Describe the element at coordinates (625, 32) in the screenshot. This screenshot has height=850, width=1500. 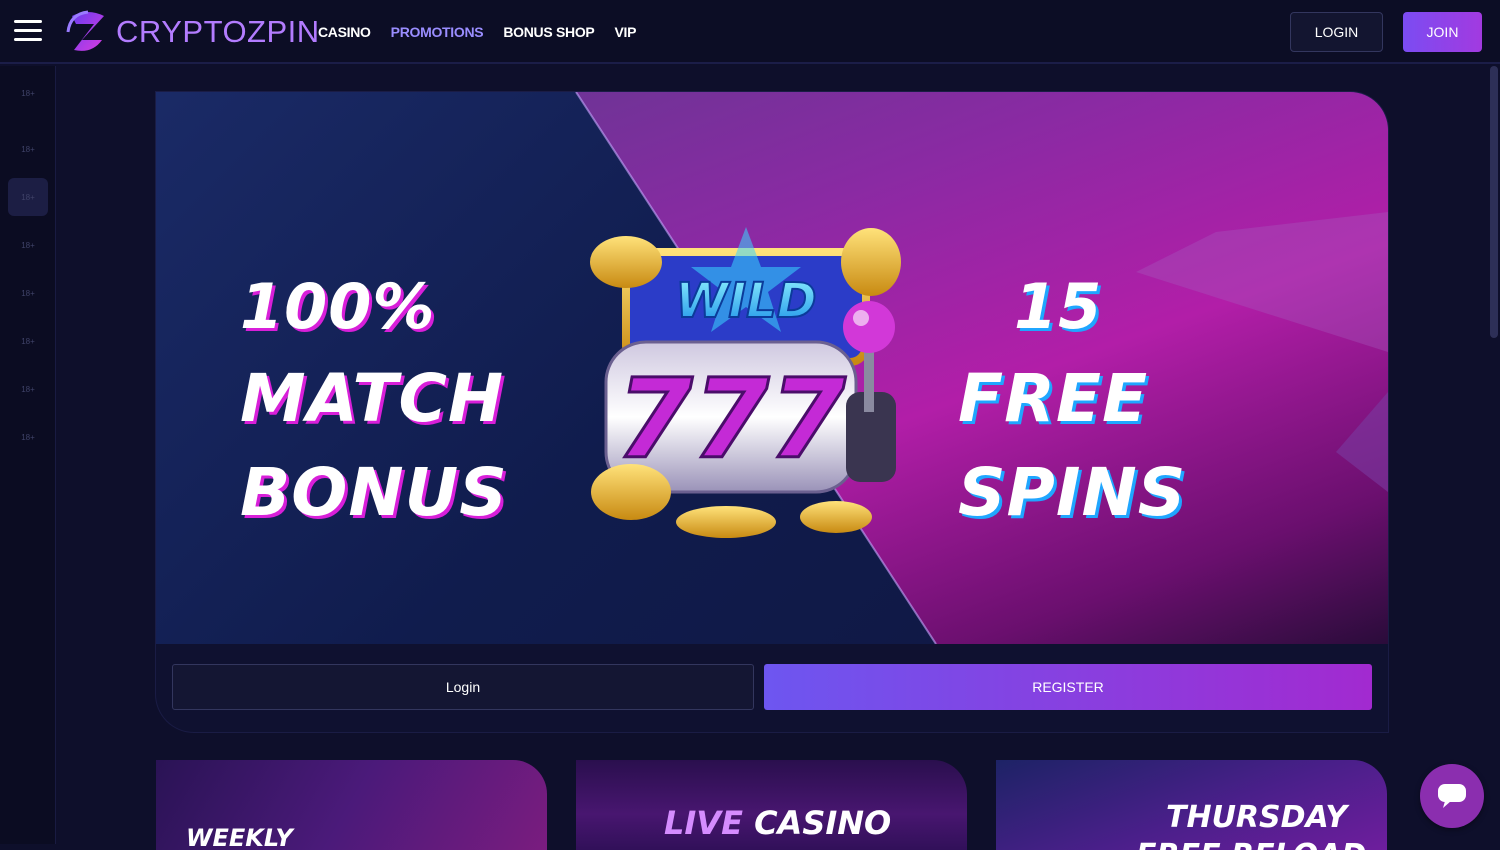
I see `nav-vip: VIP` at that location.